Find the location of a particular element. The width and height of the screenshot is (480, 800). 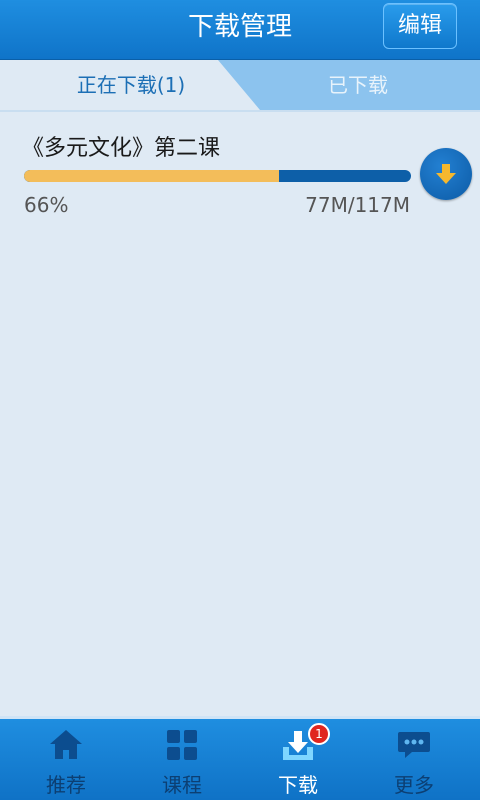

nav-label-download: 下载 is located at coordinates (298, 785).